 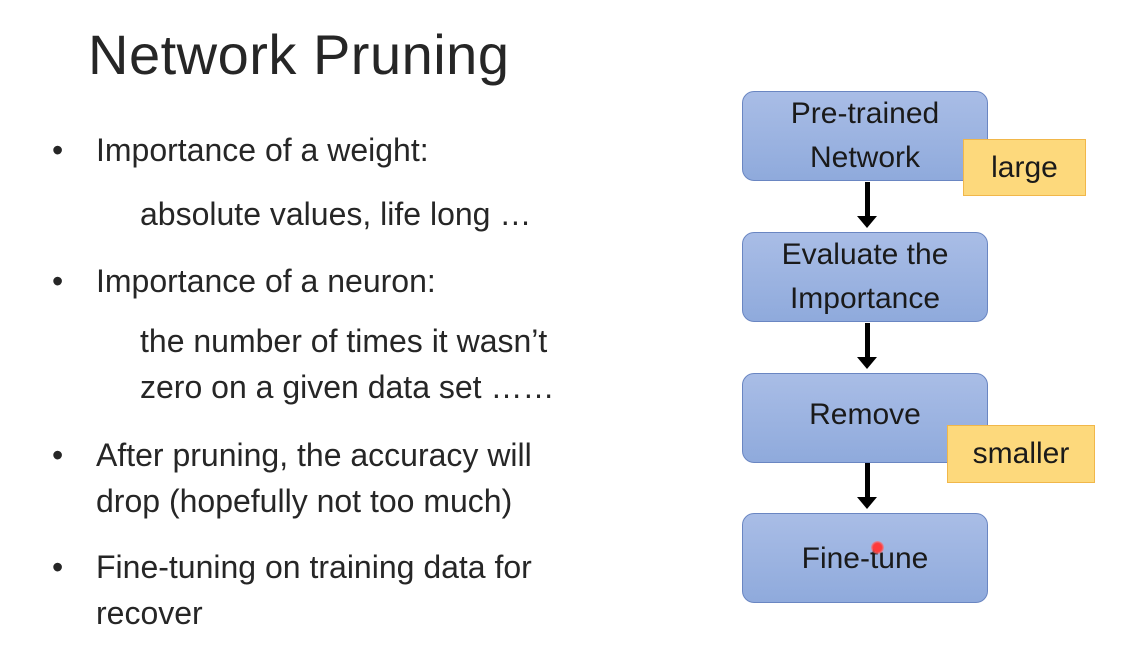 I want to click on step-label-line: Pre-trained, so click(x=865, y=113).